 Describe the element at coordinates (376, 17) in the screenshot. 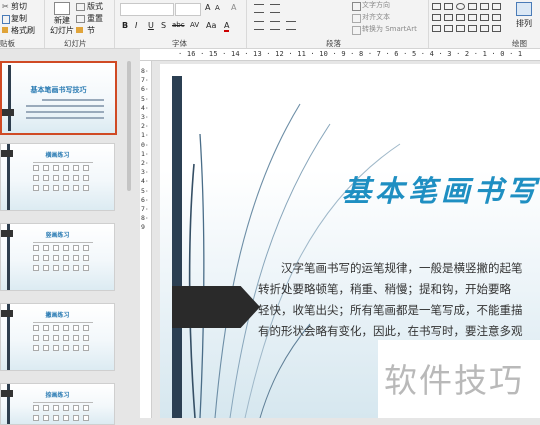

I see `align-text-button: 对齐文本` at that location.